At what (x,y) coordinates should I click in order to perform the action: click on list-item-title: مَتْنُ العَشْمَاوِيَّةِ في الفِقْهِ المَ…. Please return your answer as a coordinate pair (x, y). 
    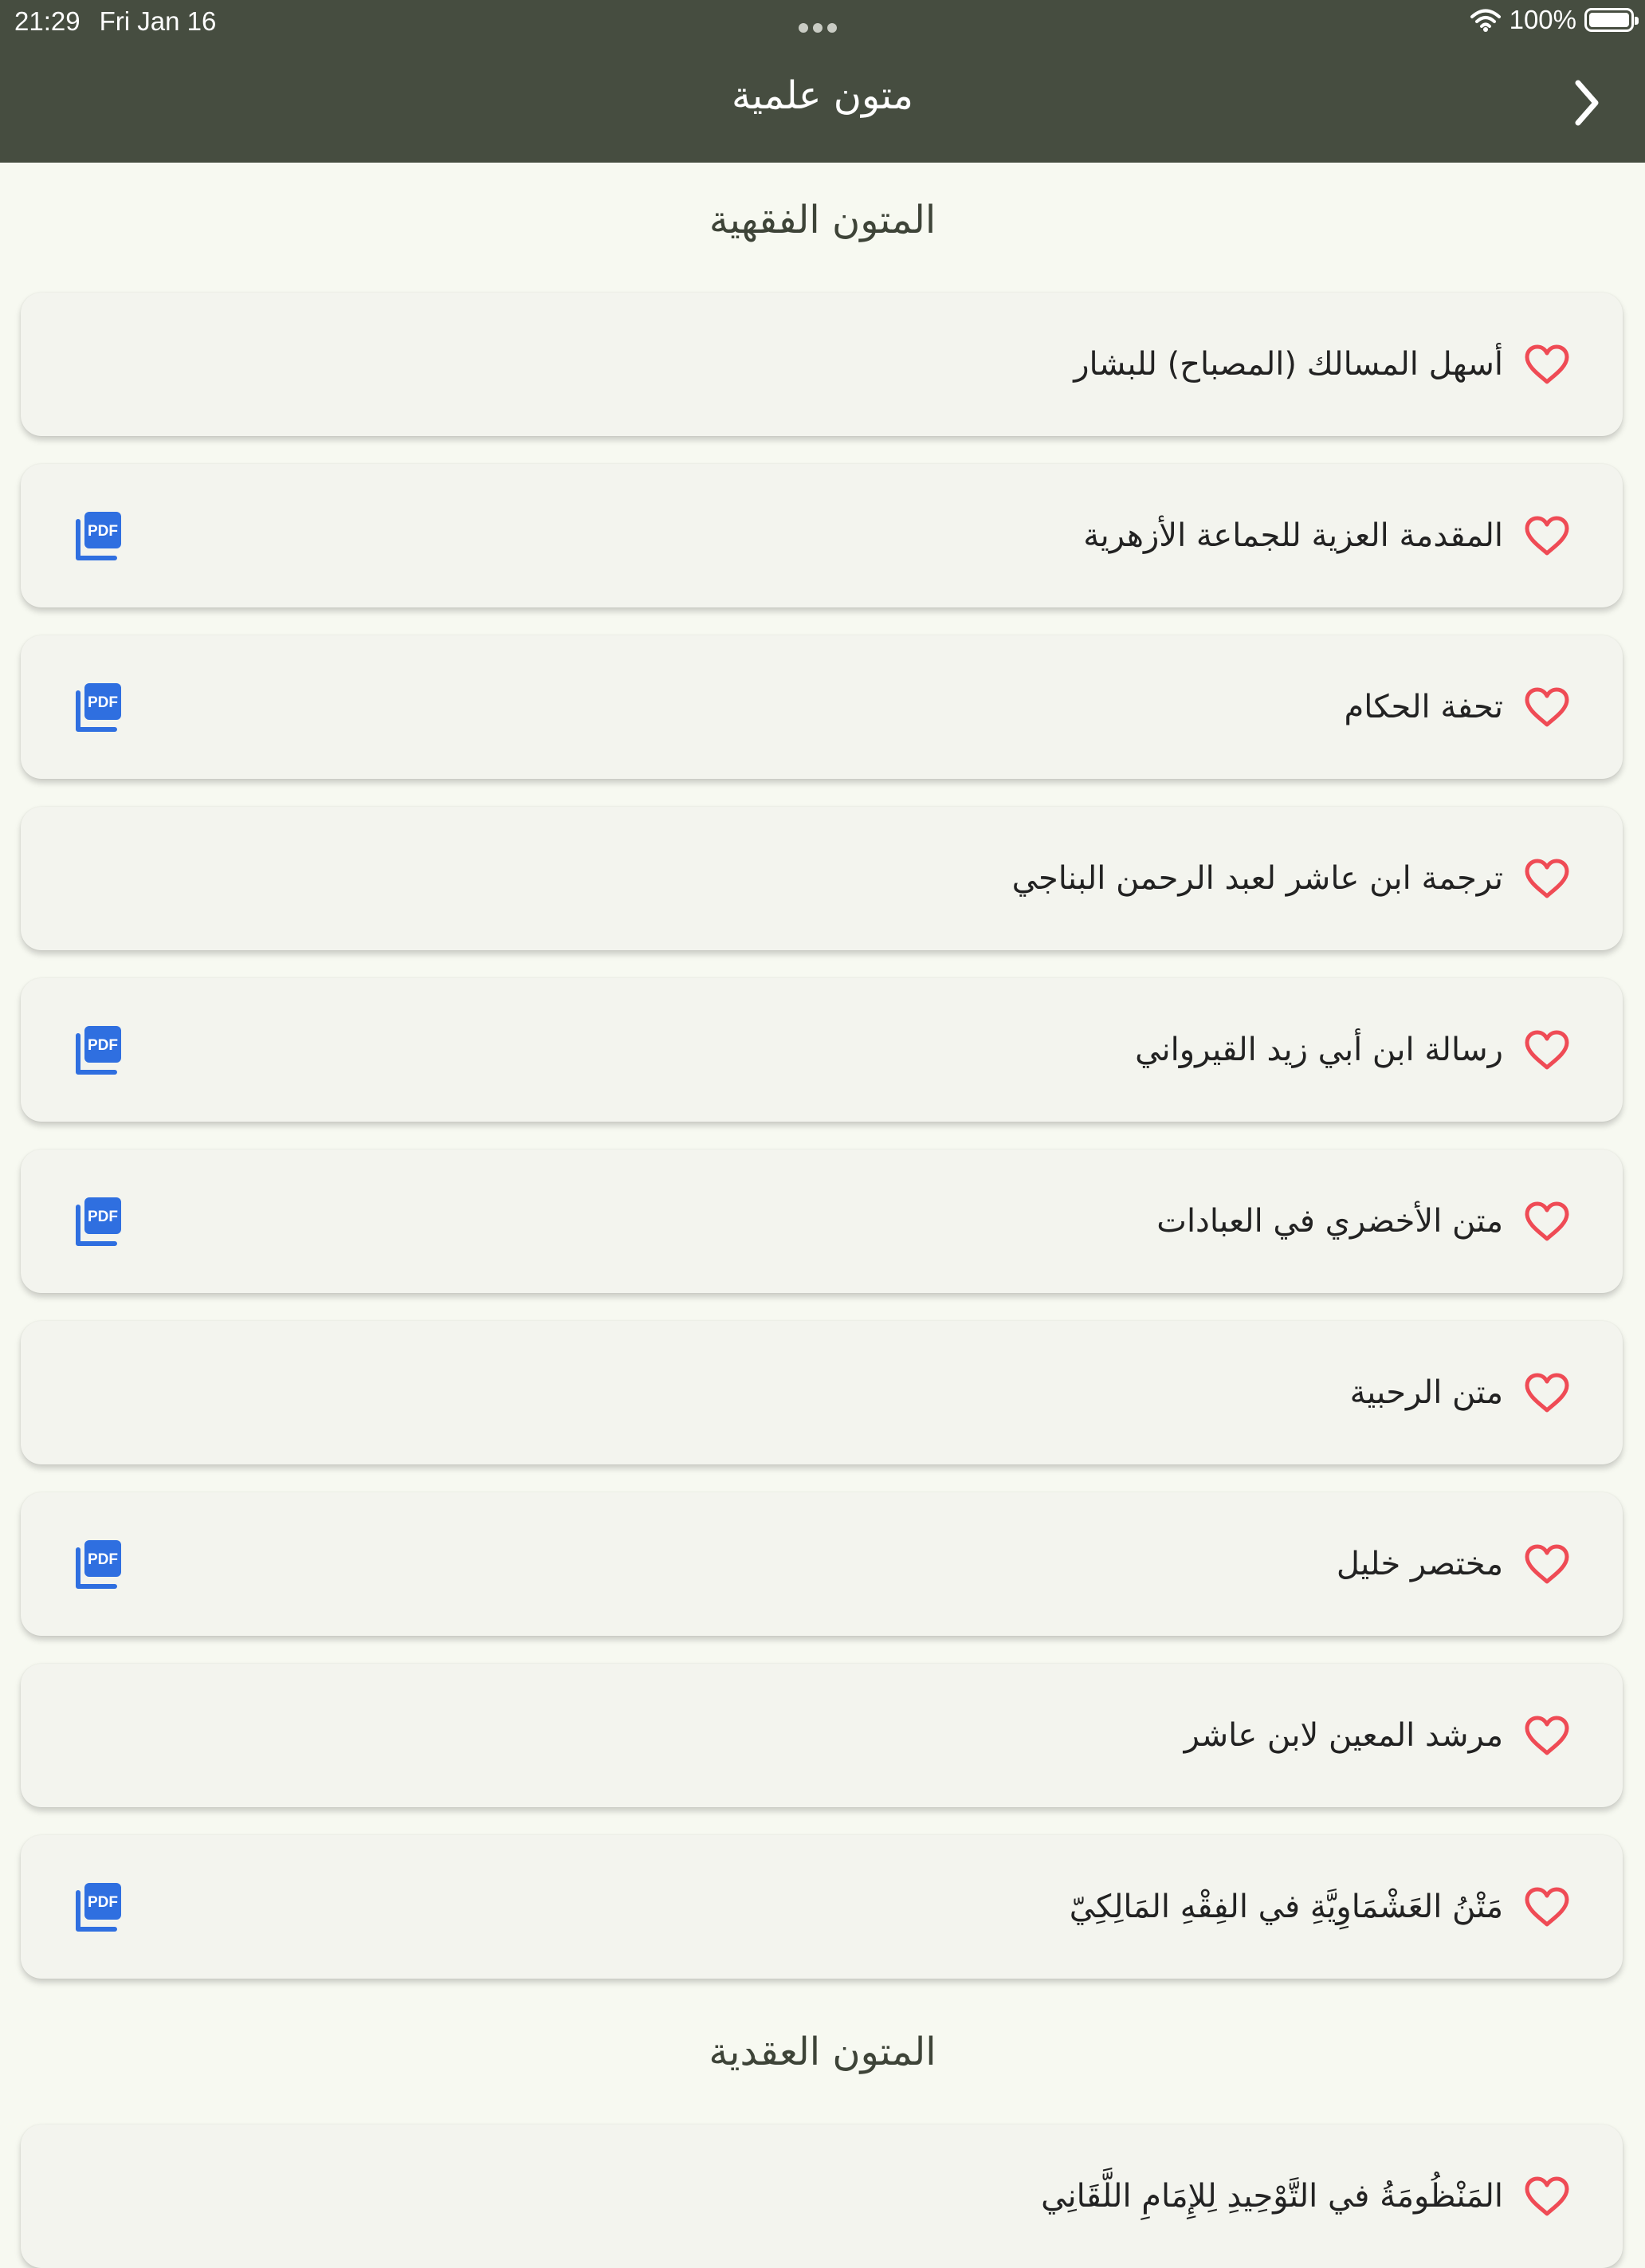
    Looking at the image, I should click on (1286, 1907).